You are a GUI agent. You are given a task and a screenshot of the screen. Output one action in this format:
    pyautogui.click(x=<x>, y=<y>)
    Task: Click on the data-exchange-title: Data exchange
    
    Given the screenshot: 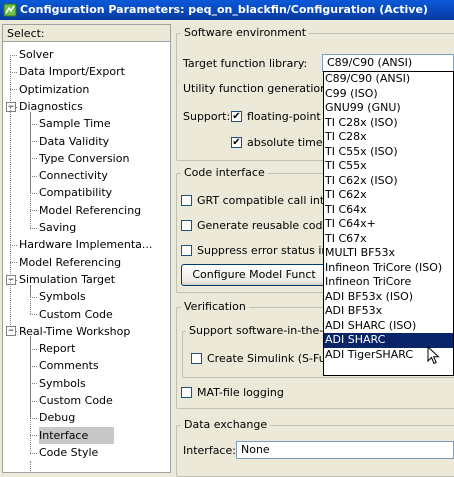 What is the action you would take?
    pyautogui.click(x=226, y=424)
    